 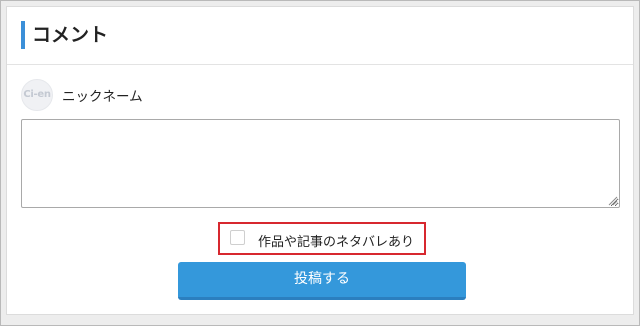 I want to click on spoiler-label: 作品や記事のネタバレあり, so click(x=336, y=240).